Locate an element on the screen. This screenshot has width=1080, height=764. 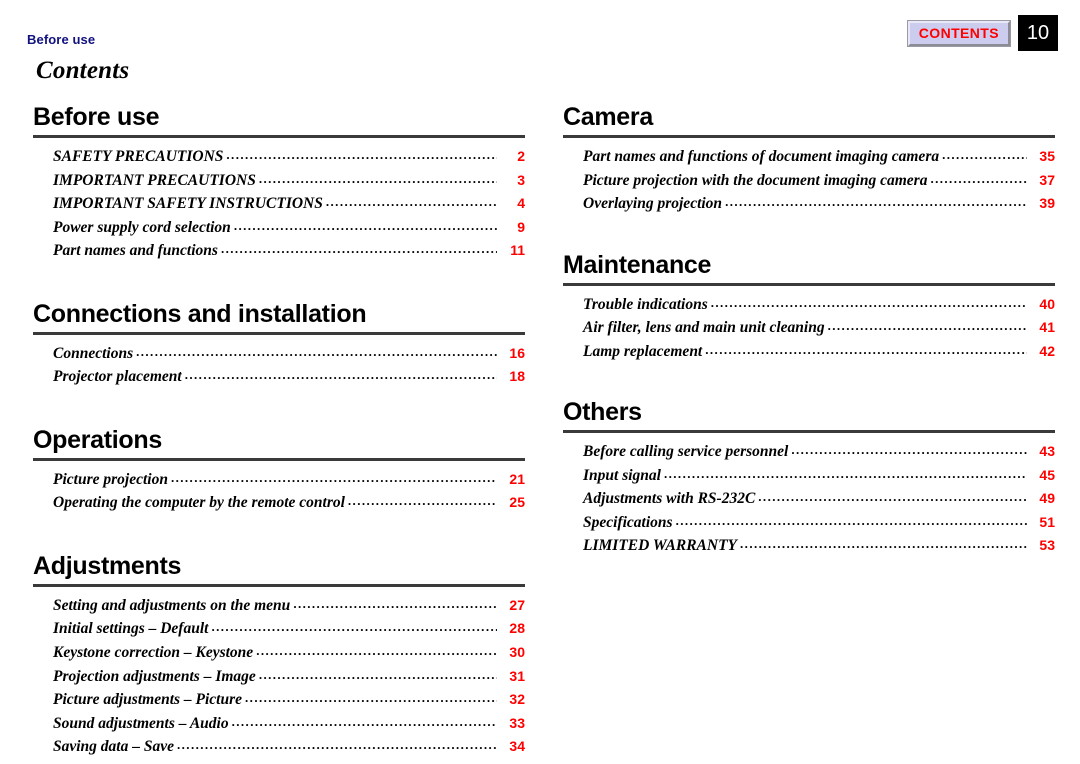
toc-entry-page: 11 is located at coordinates (517, 250).